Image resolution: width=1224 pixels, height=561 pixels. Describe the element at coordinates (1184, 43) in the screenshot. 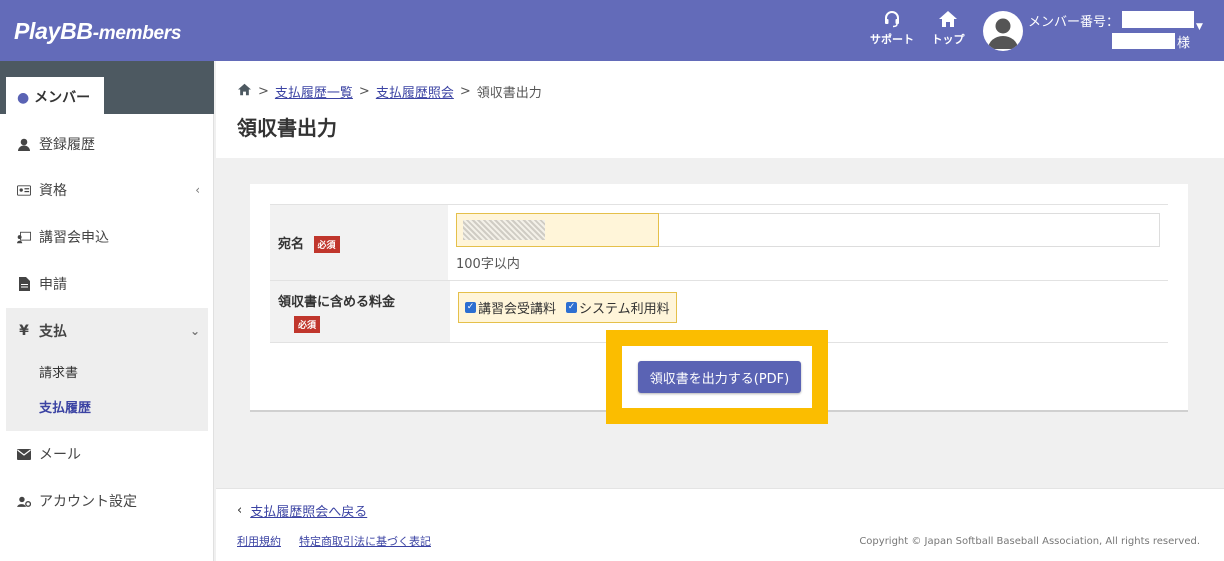

I see `honorific: 様` at that location.